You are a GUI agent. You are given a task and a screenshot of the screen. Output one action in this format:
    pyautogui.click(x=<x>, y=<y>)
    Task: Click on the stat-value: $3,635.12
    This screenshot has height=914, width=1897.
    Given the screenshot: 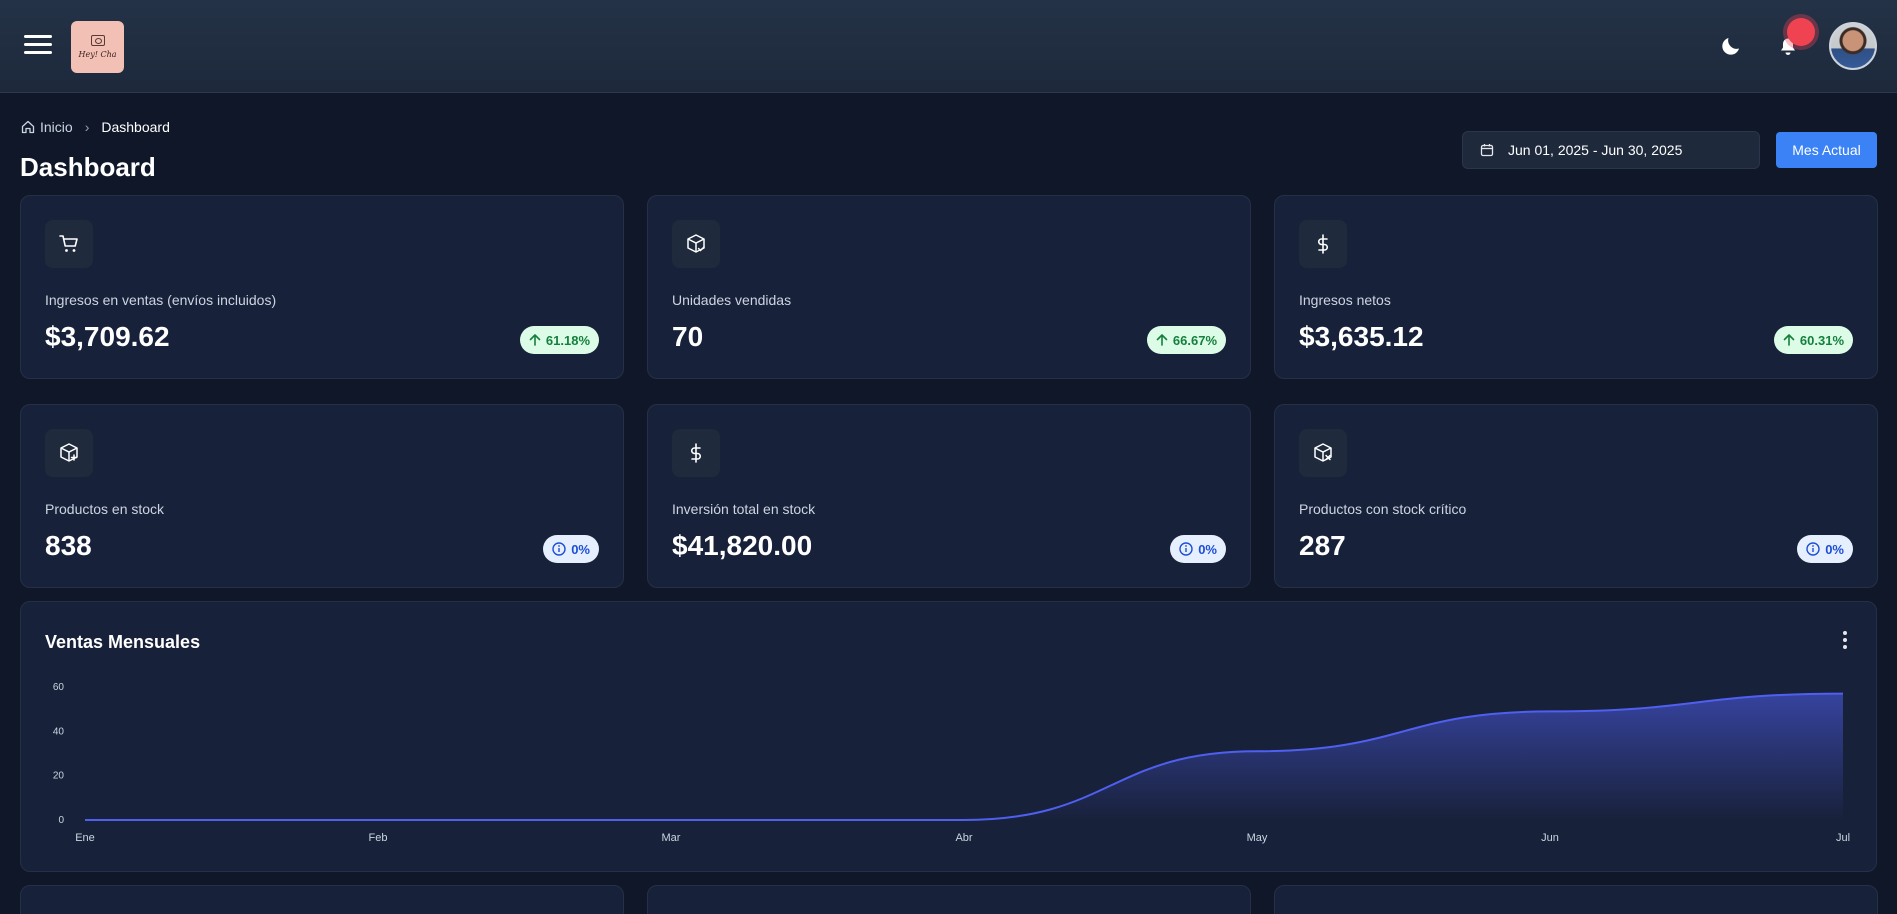 What is the action you would take?
    pyautogui.click(x=1361, y=336)
    